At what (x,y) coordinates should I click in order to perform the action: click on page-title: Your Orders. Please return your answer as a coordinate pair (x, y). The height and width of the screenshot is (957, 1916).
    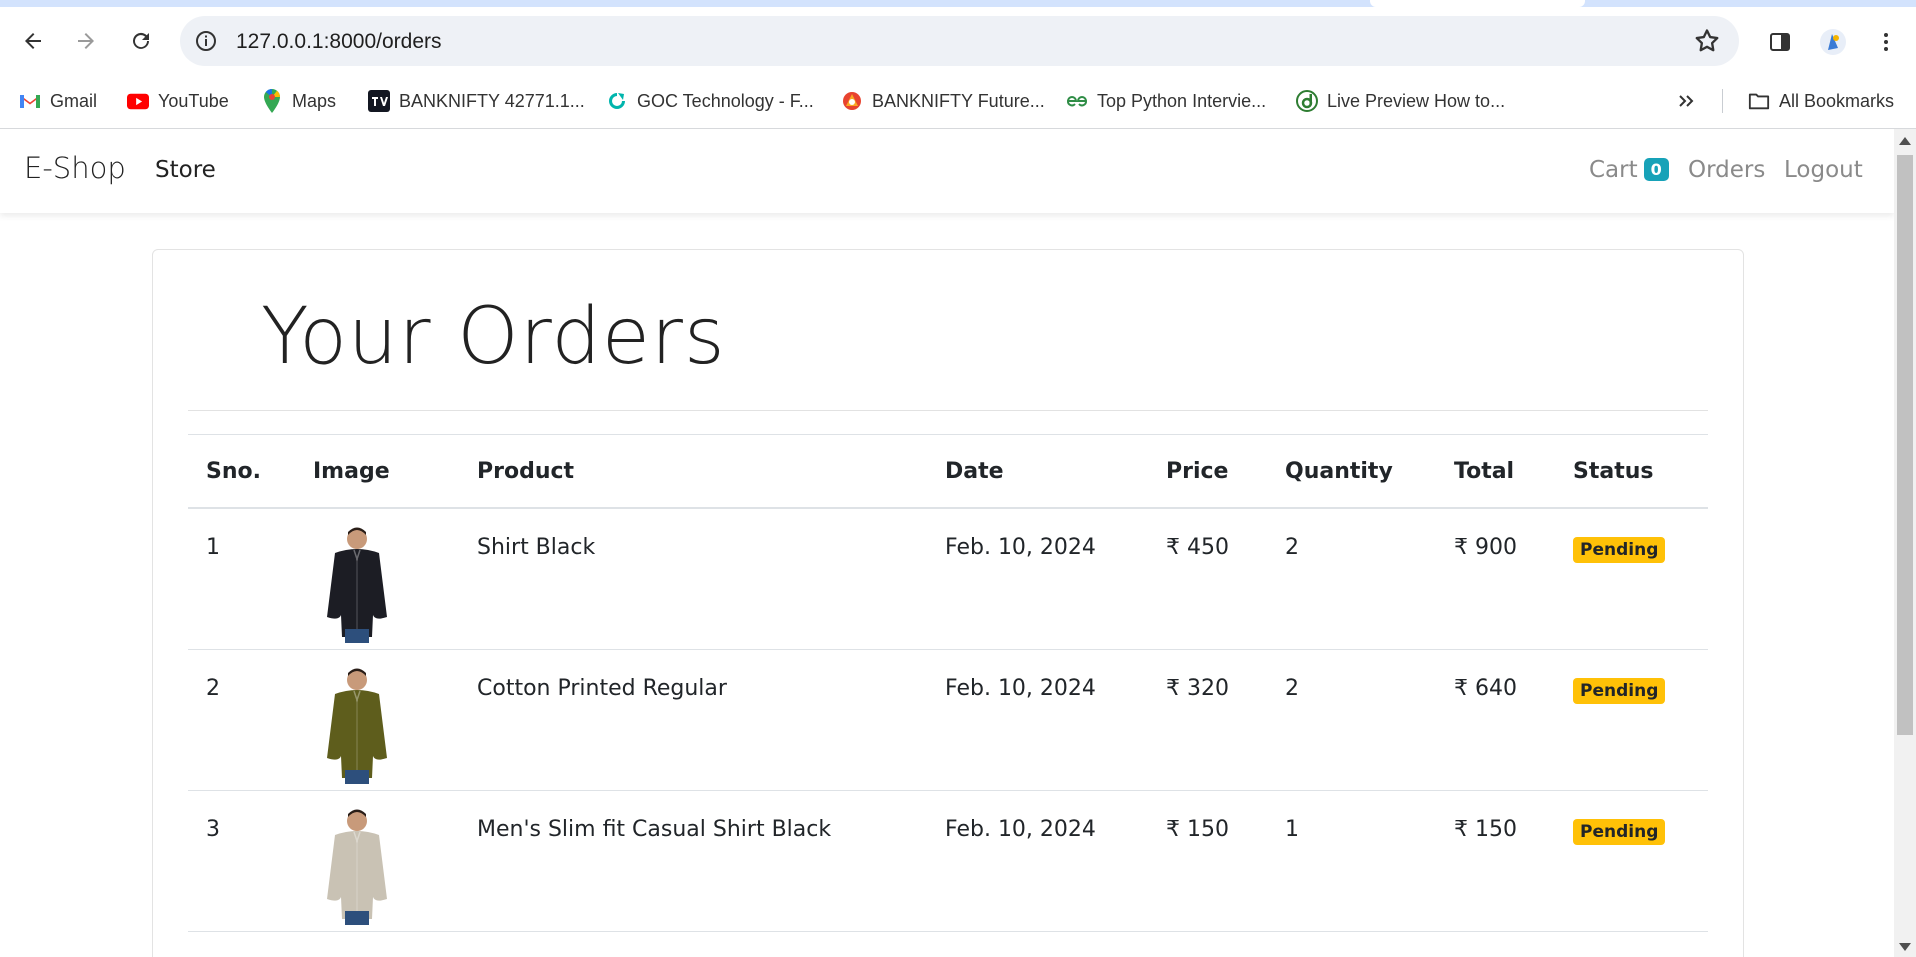
    Looking at the image, I should click on (493, 337).